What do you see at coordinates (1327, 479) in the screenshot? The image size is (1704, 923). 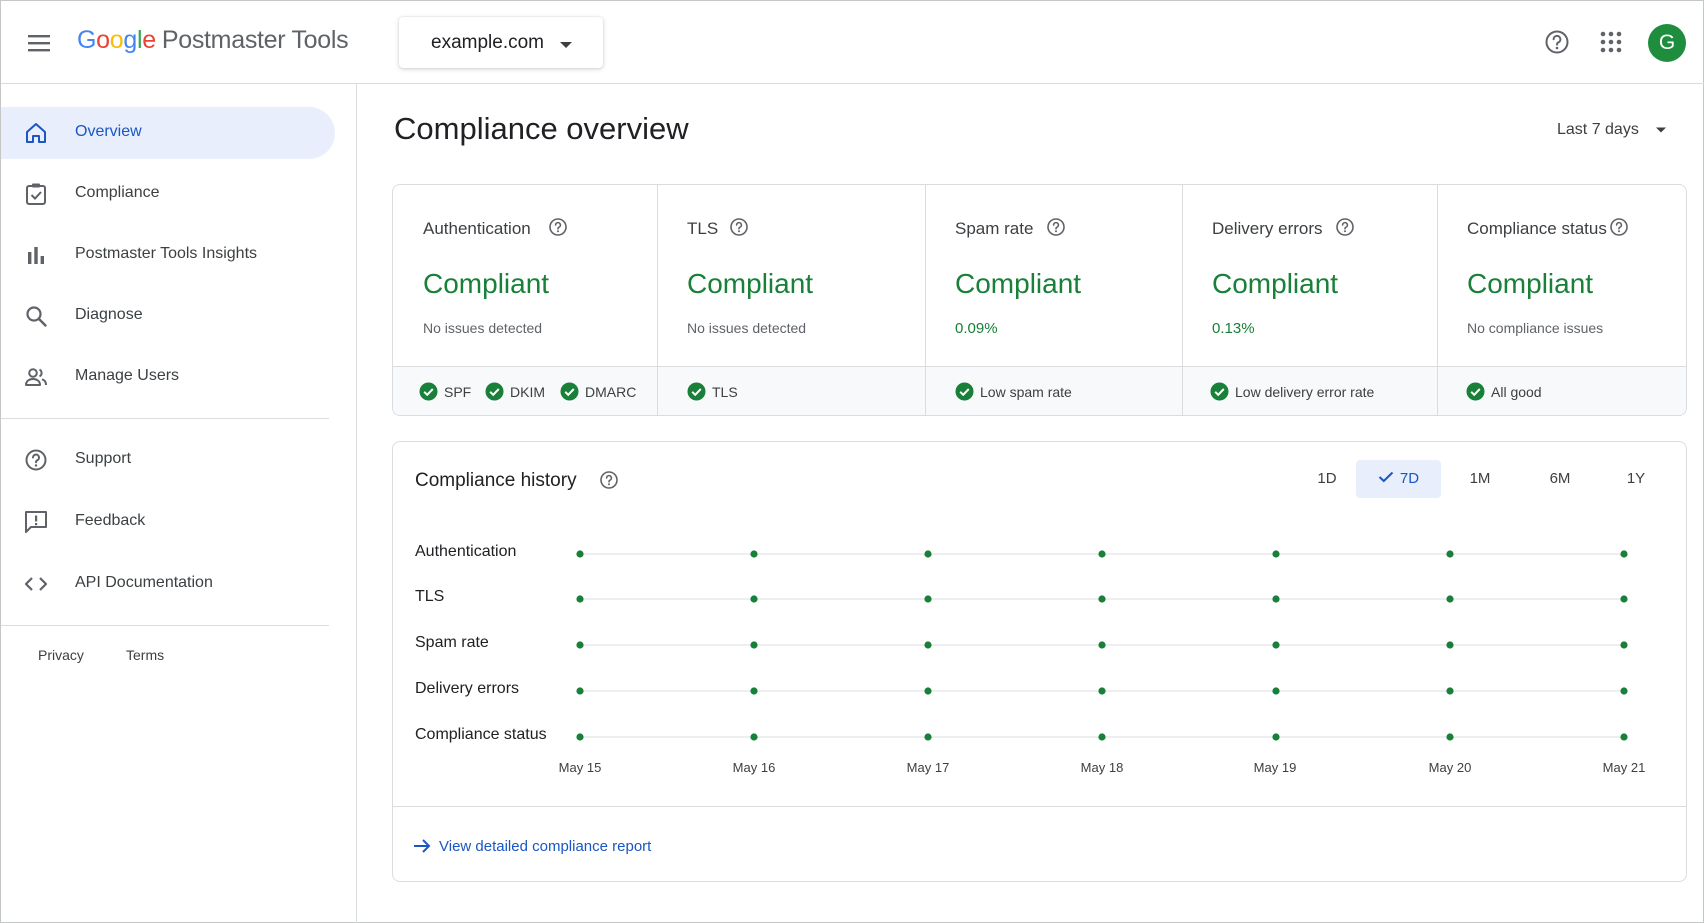 I see `period-tab-1d: 1D` at bounding box center [1327, 479].